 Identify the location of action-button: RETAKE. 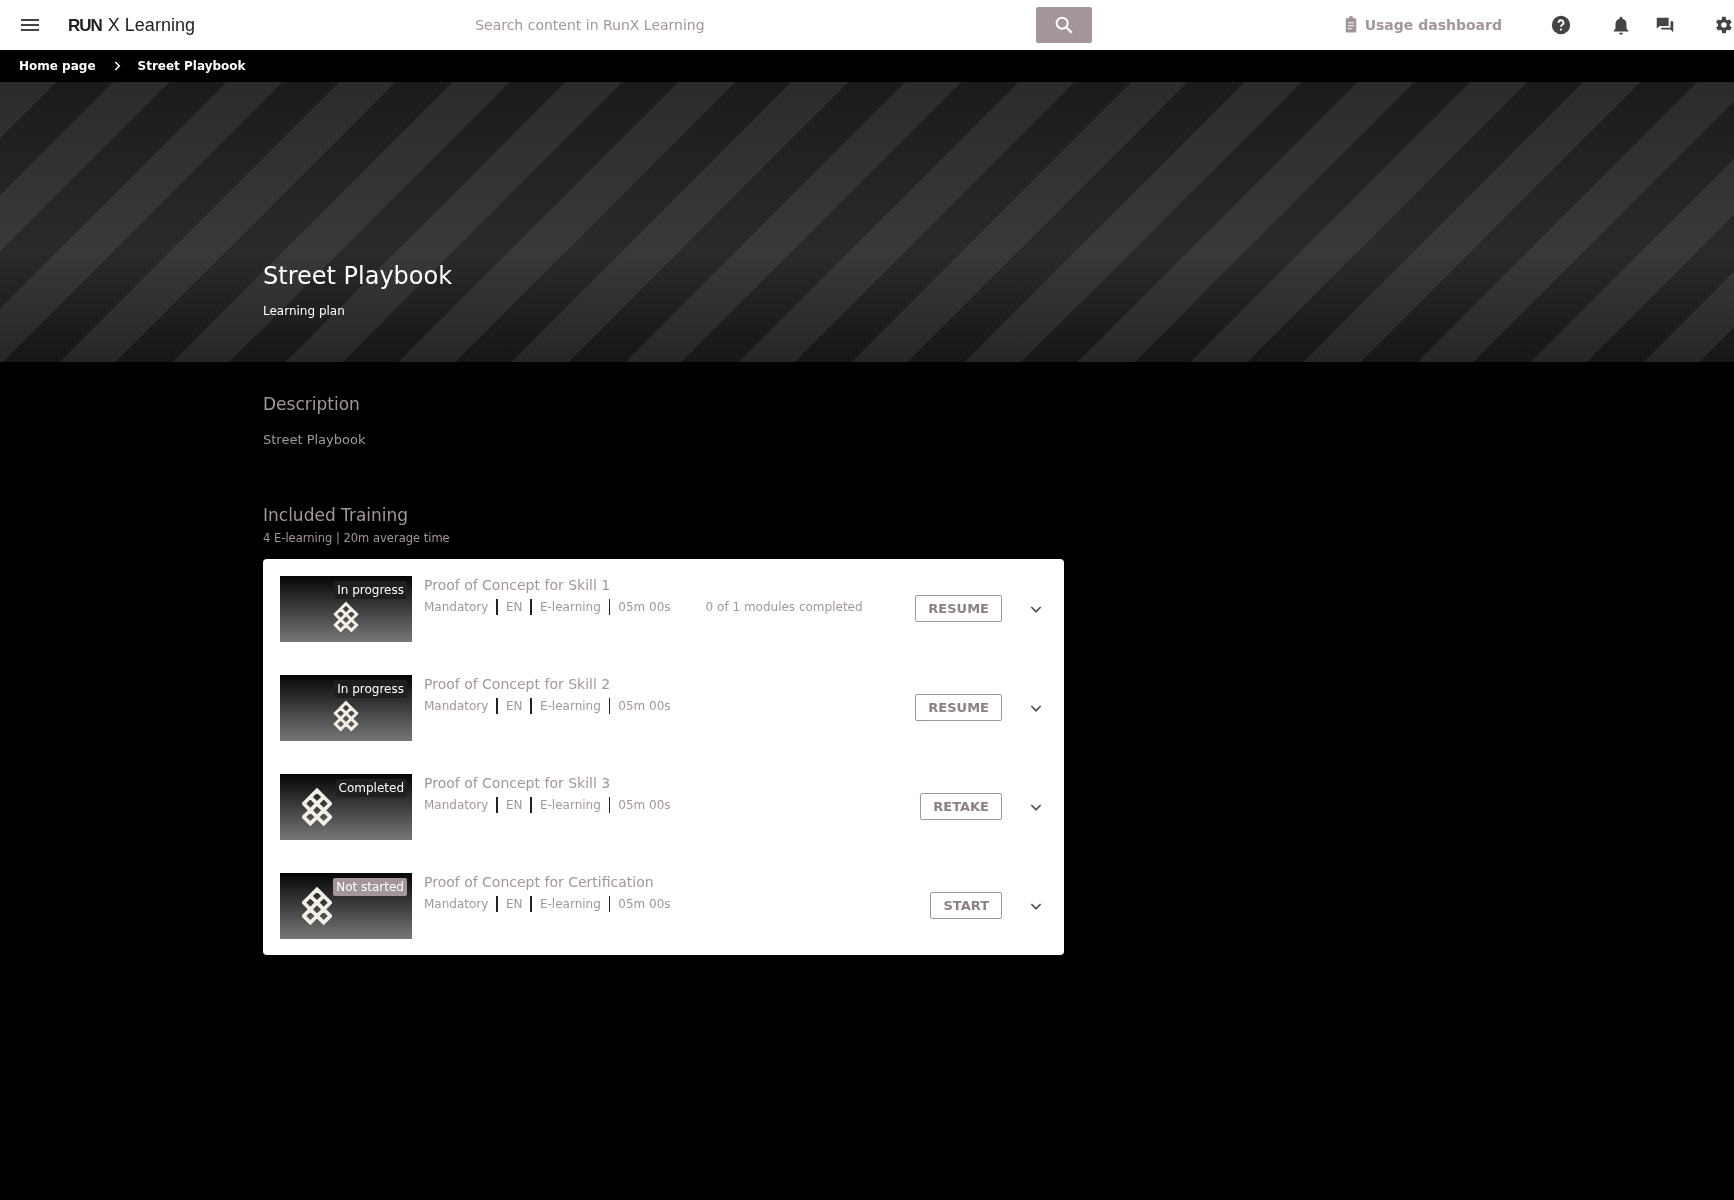
(961, 806).